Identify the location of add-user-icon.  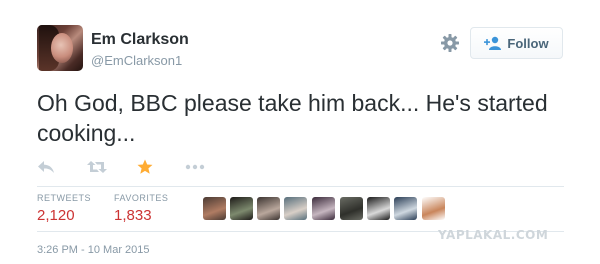
(493, 43).